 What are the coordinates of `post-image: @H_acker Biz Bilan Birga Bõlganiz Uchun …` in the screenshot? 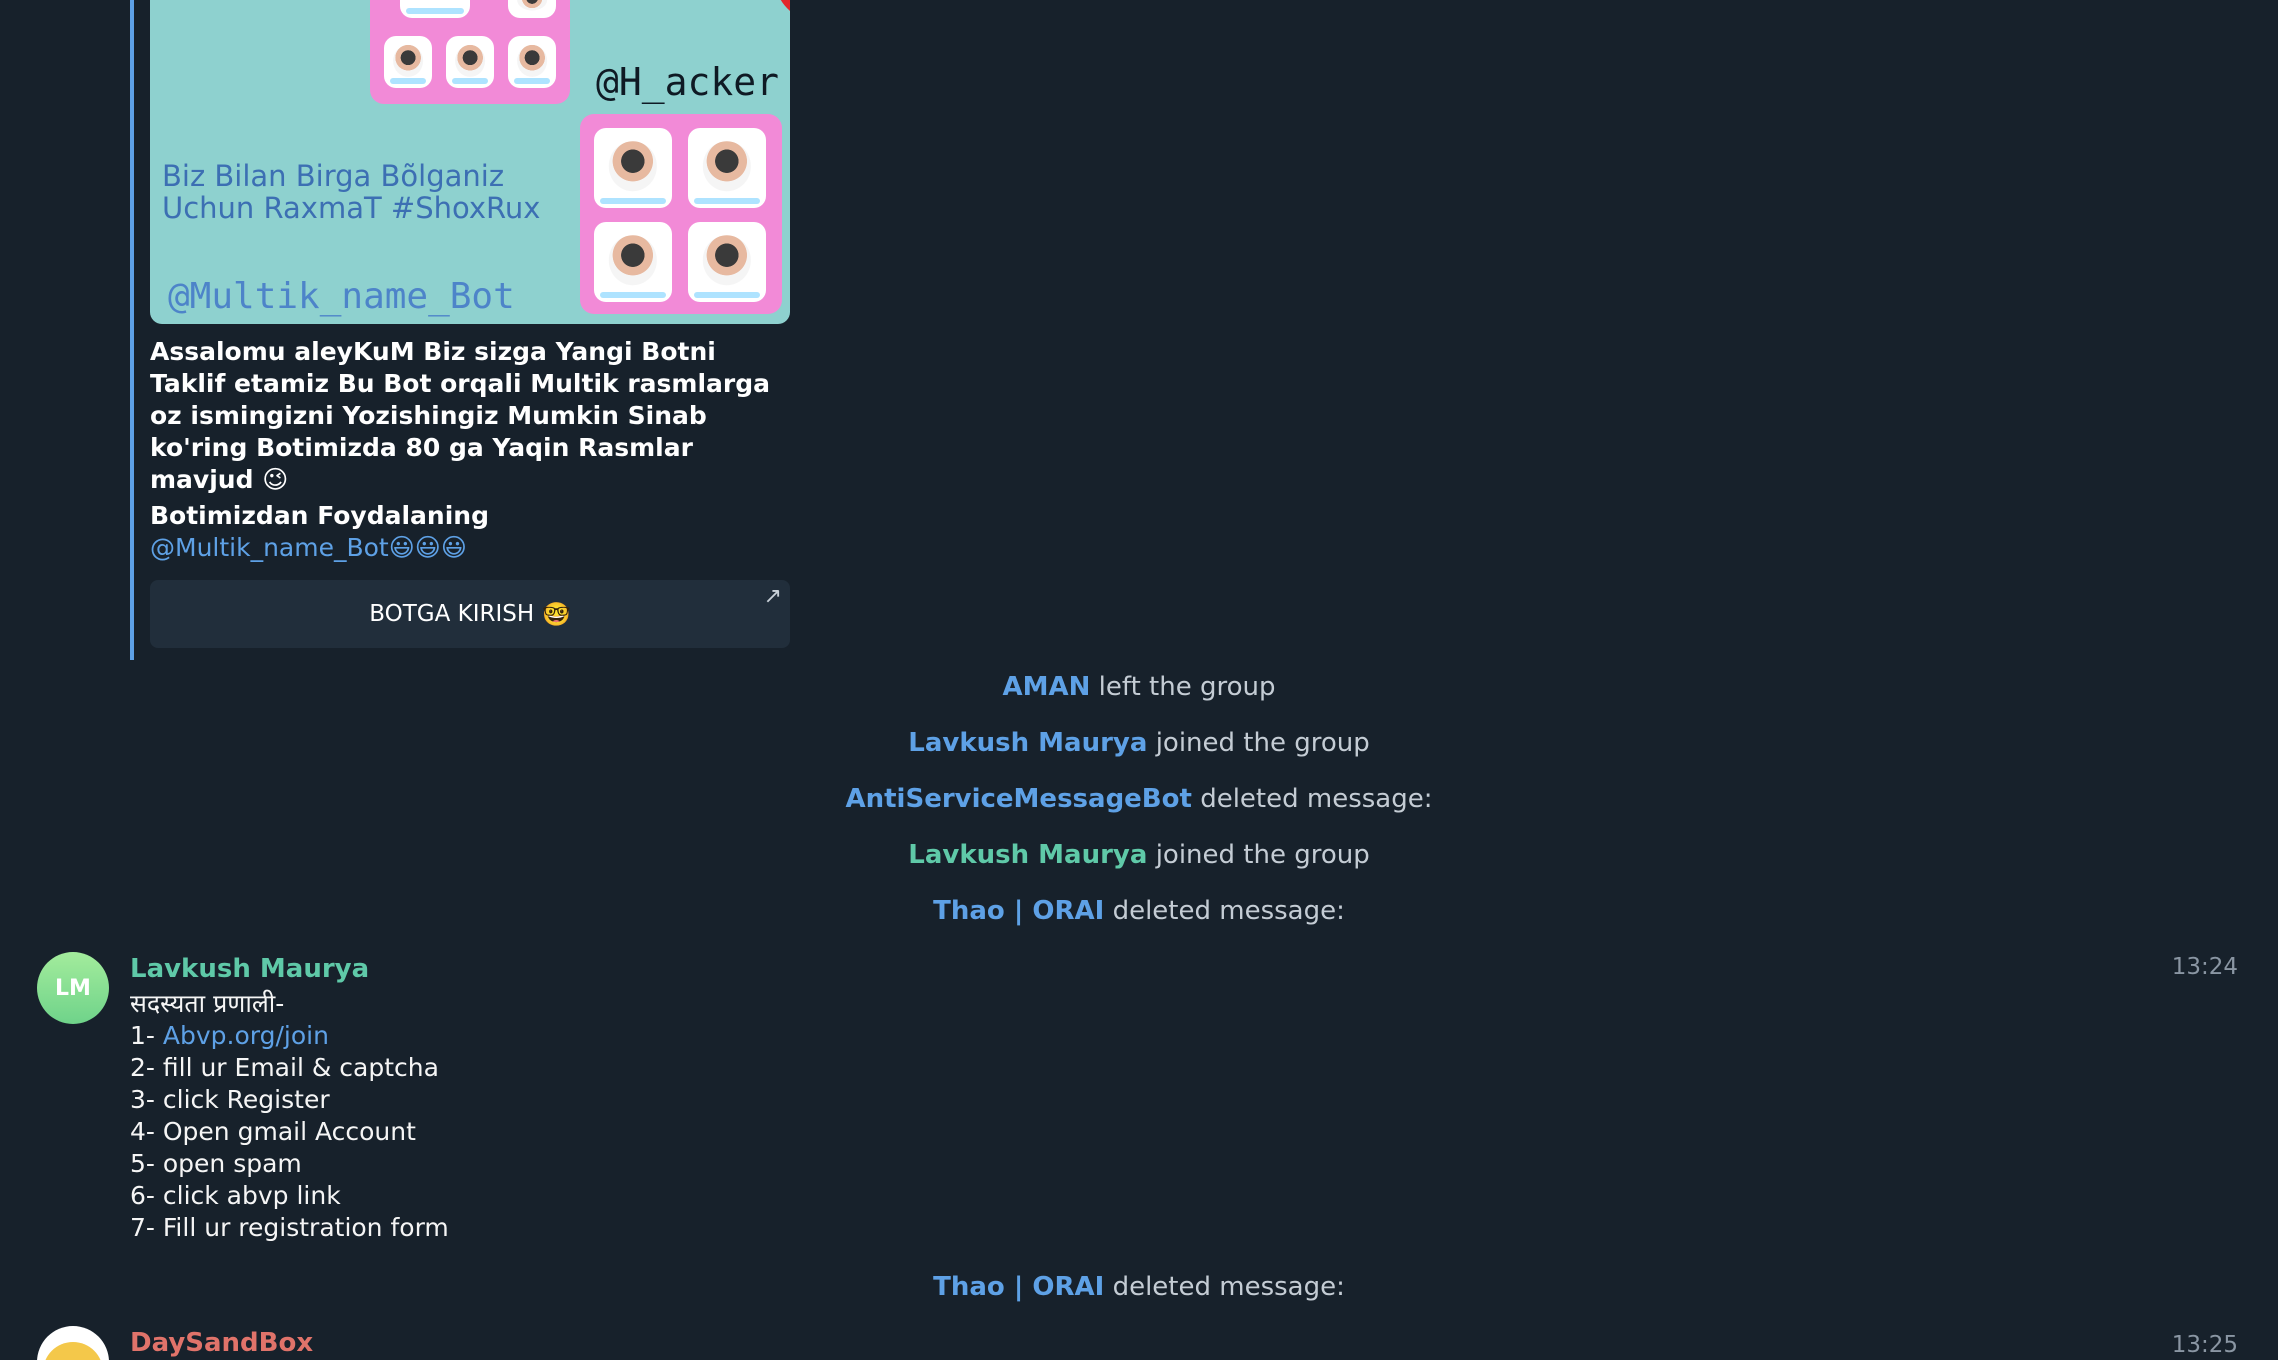 It's located at (470, 162).